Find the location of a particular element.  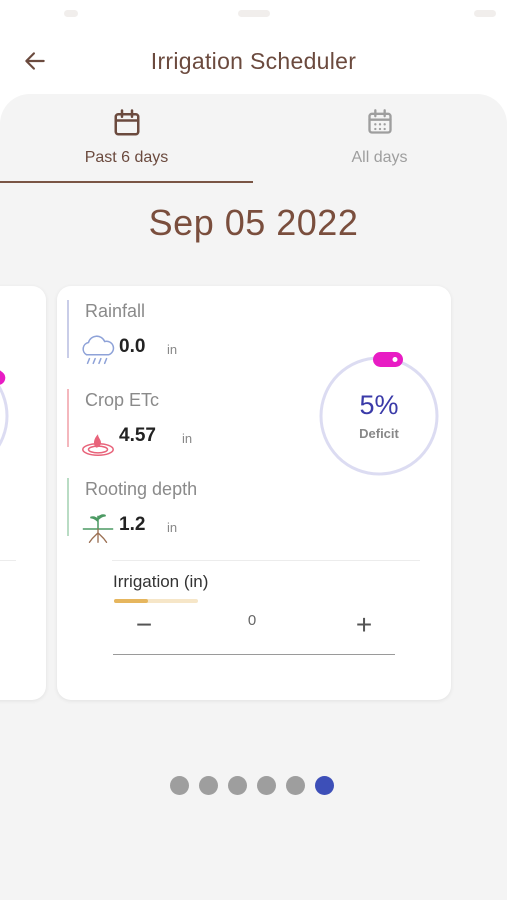

decrement-button: − is located at coordinates (144, 625).